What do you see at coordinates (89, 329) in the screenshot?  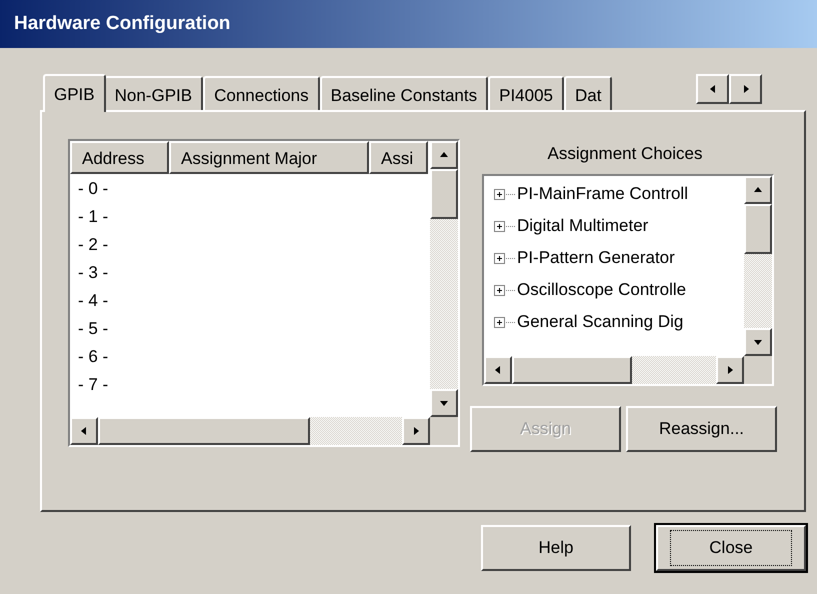 I see `address-item: - 5 -` at bounding box center [89, 329].